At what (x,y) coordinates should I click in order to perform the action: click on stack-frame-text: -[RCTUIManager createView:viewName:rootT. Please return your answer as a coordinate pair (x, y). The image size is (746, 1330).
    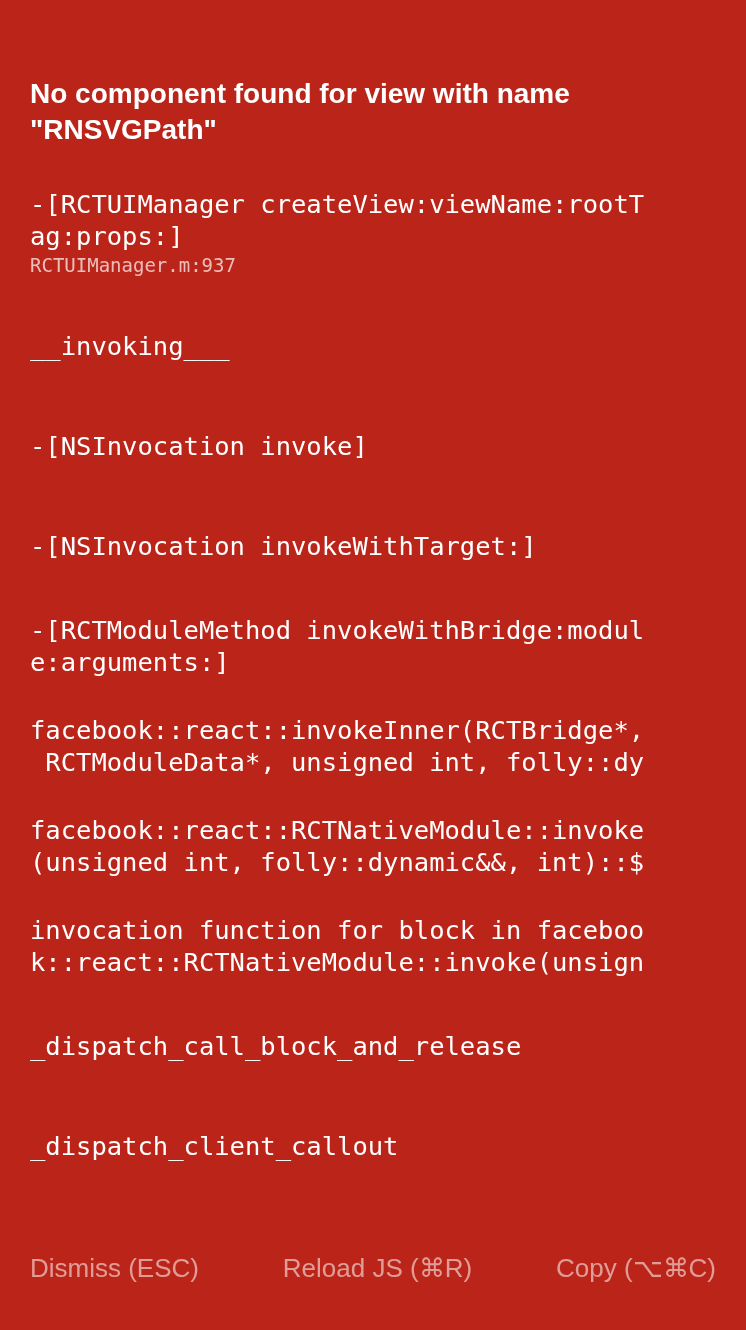
    Looking at the image, I should click on (338, 204).